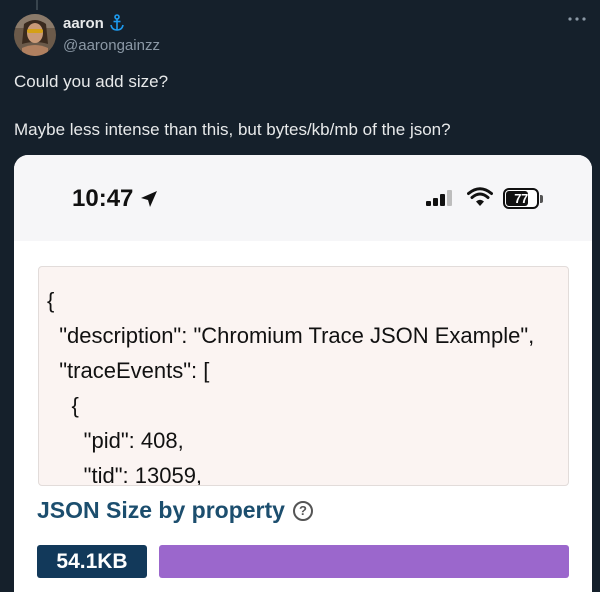  I want to click on tweet-text-line-1: Could you add size?, so click(91, 81).